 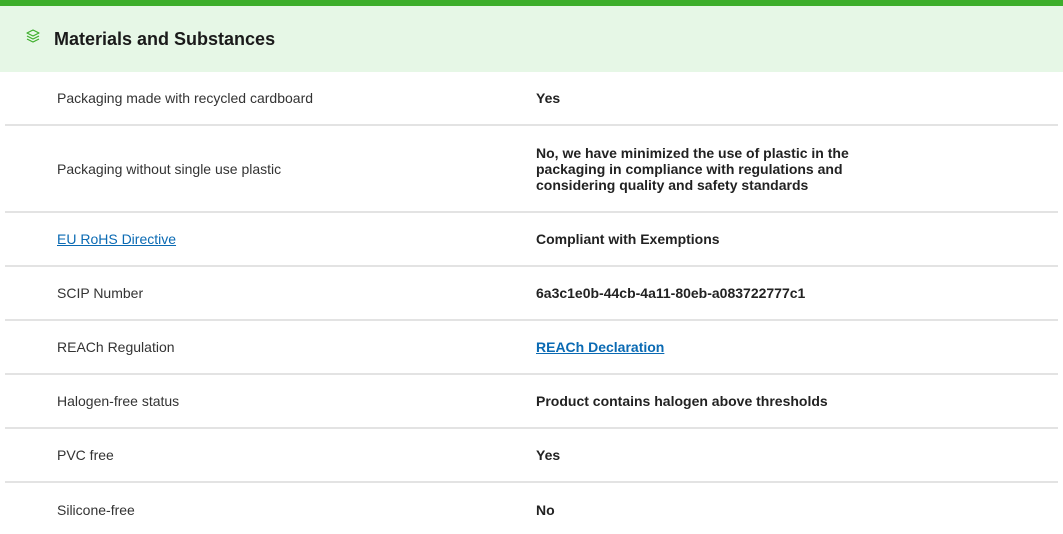 What do you see at coordinates (531, 456) in the screenshot?
I see `table-row: PVC free Yes` at bounding box center [531, 456].